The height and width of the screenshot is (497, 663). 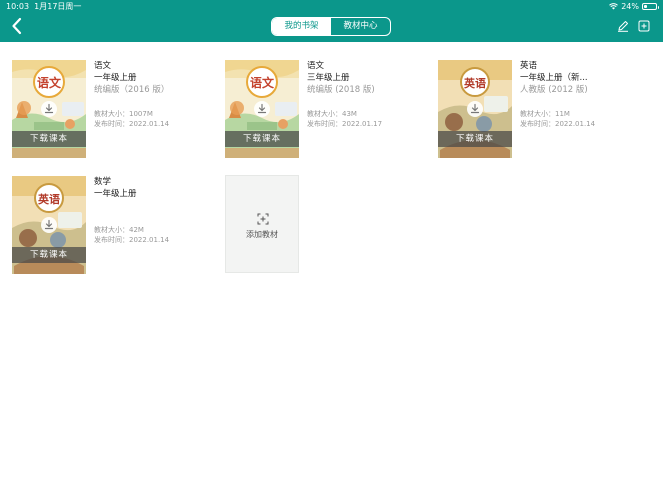 I want to click on book-edition: 统编版 (2018 版), so click(x=341, y=90).